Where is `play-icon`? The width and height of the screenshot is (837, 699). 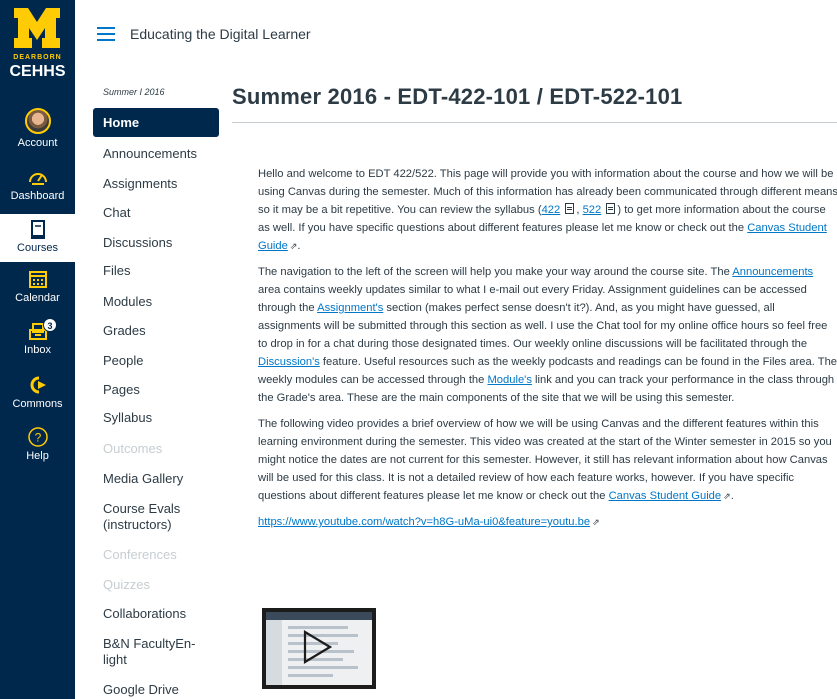 play-icon is located at coordinates (317, 647).